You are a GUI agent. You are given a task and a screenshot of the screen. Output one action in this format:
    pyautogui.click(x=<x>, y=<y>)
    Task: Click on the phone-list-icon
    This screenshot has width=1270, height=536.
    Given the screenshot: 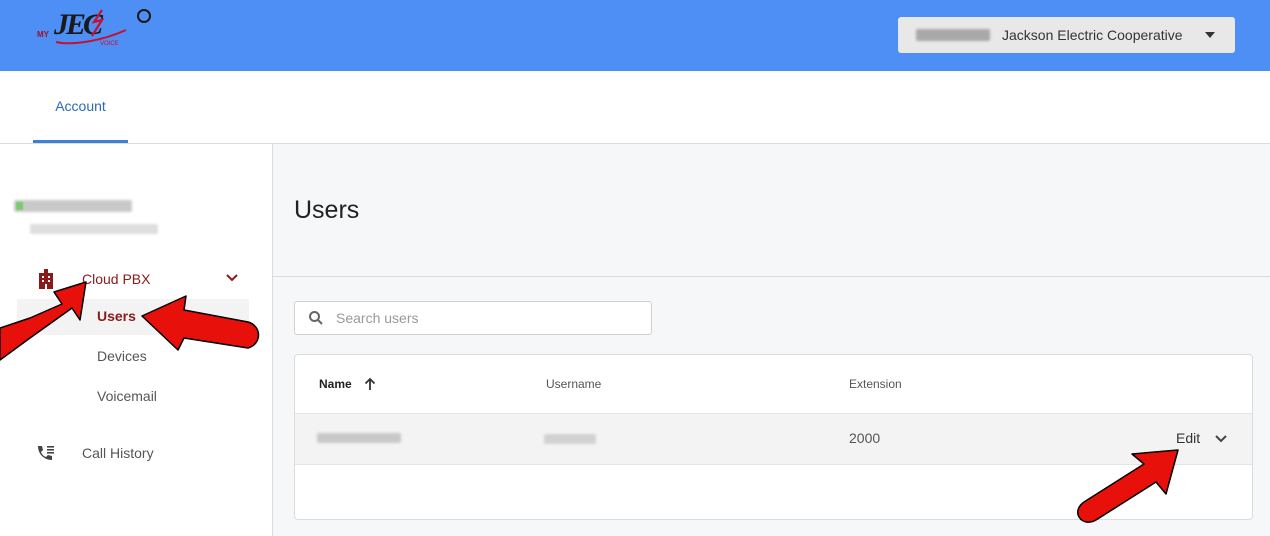 What is the action you would take?
    pyautogui.click(x=46, y=453)
    